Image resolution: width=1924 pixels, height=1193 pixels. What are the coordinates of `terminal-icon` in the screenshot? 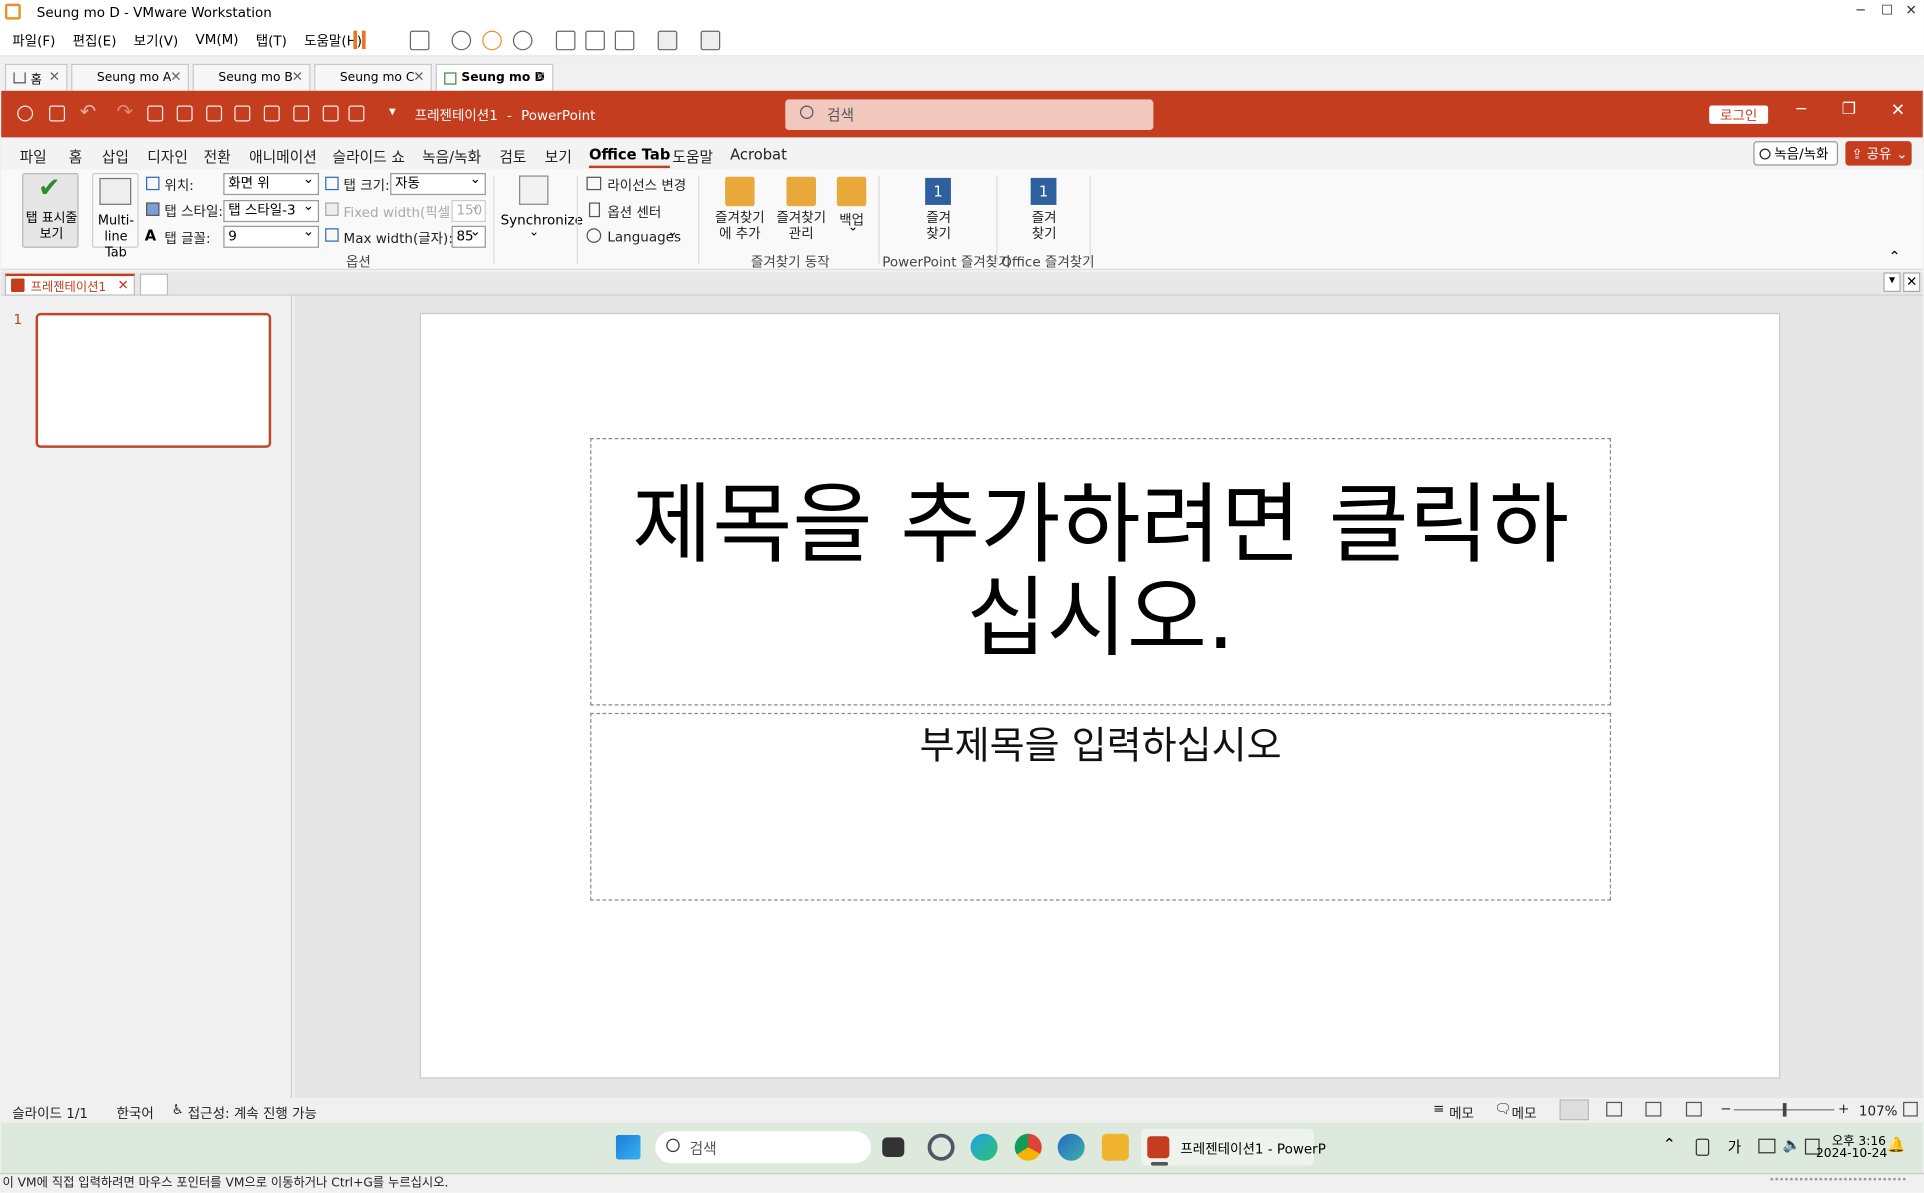 It's located at (667, 40).